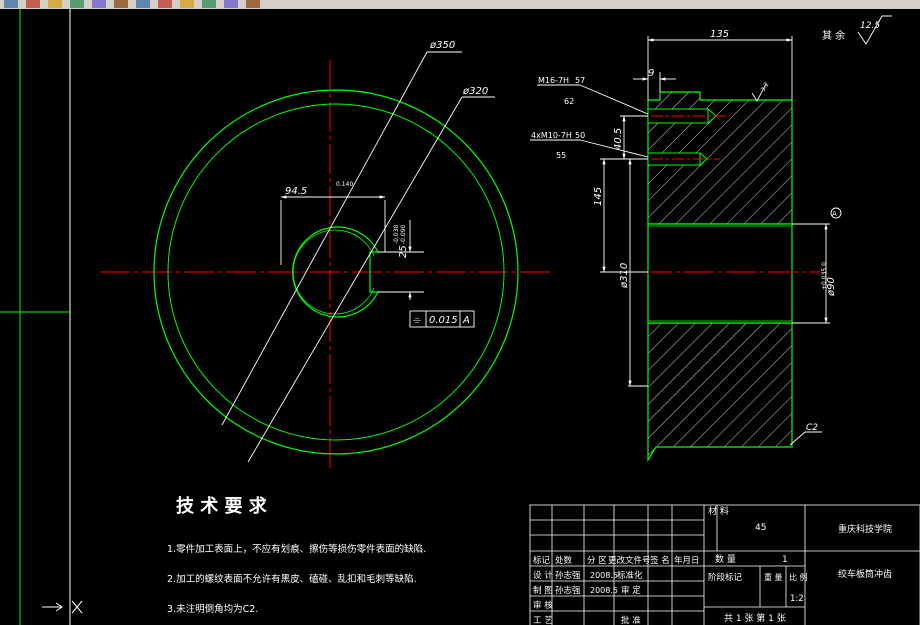 The image size is (920, 625). I want to click on surface-note-value: 12.5, so click(870, 26).